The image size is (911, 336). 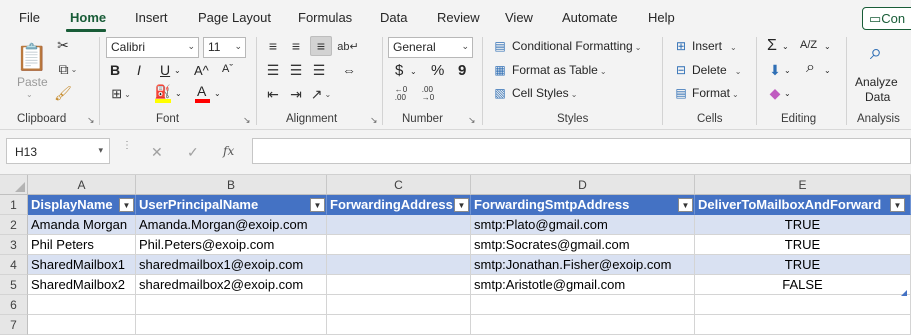 I want to click on currency-button: $, so click(x=399, y=70).